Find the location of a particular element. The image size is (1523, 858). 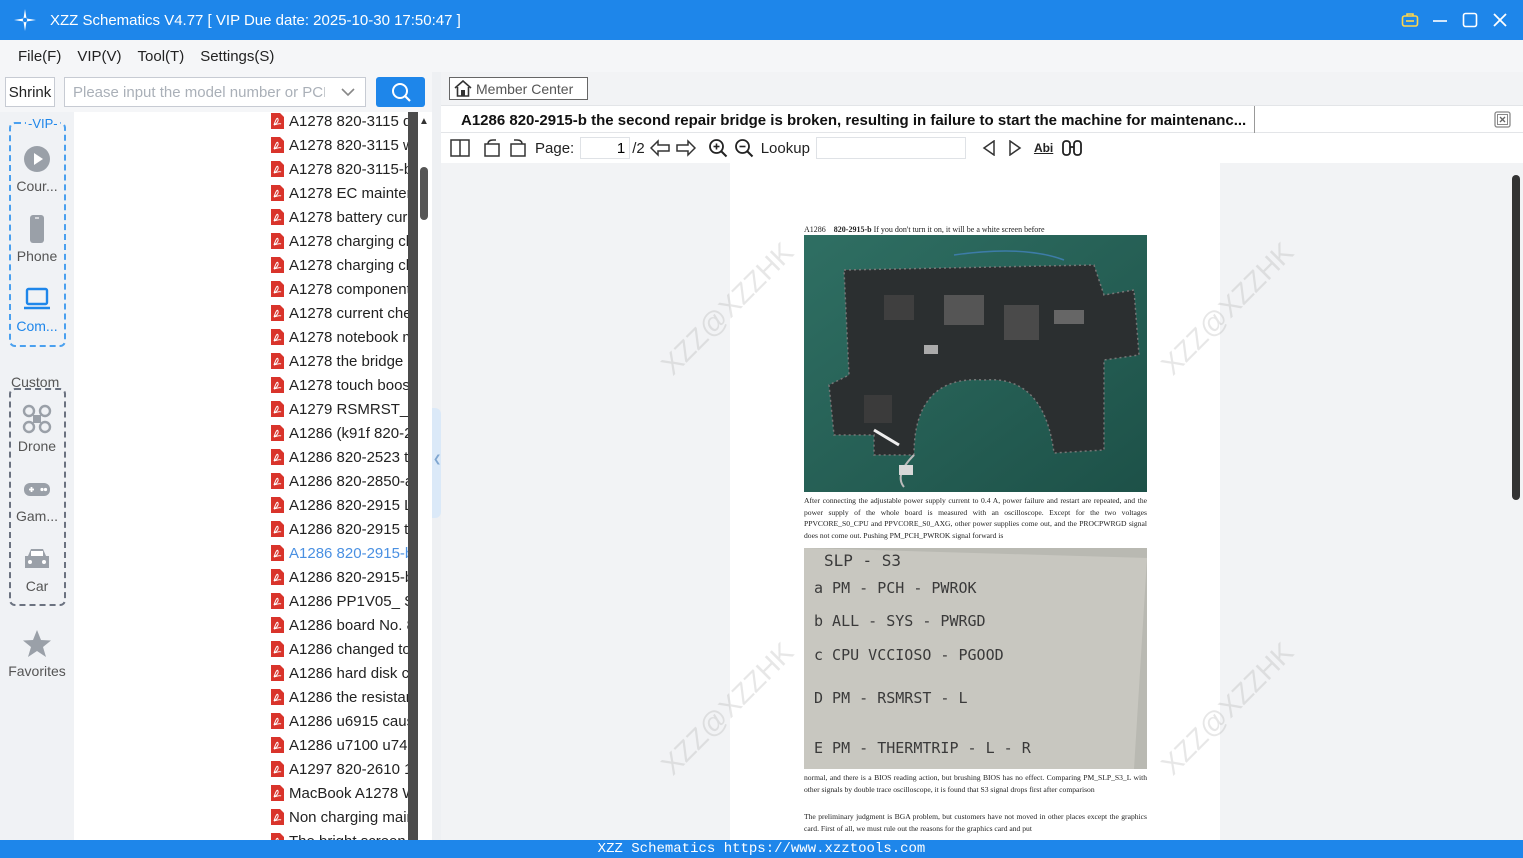

find-next-button is located at coordinates (1015, 148).